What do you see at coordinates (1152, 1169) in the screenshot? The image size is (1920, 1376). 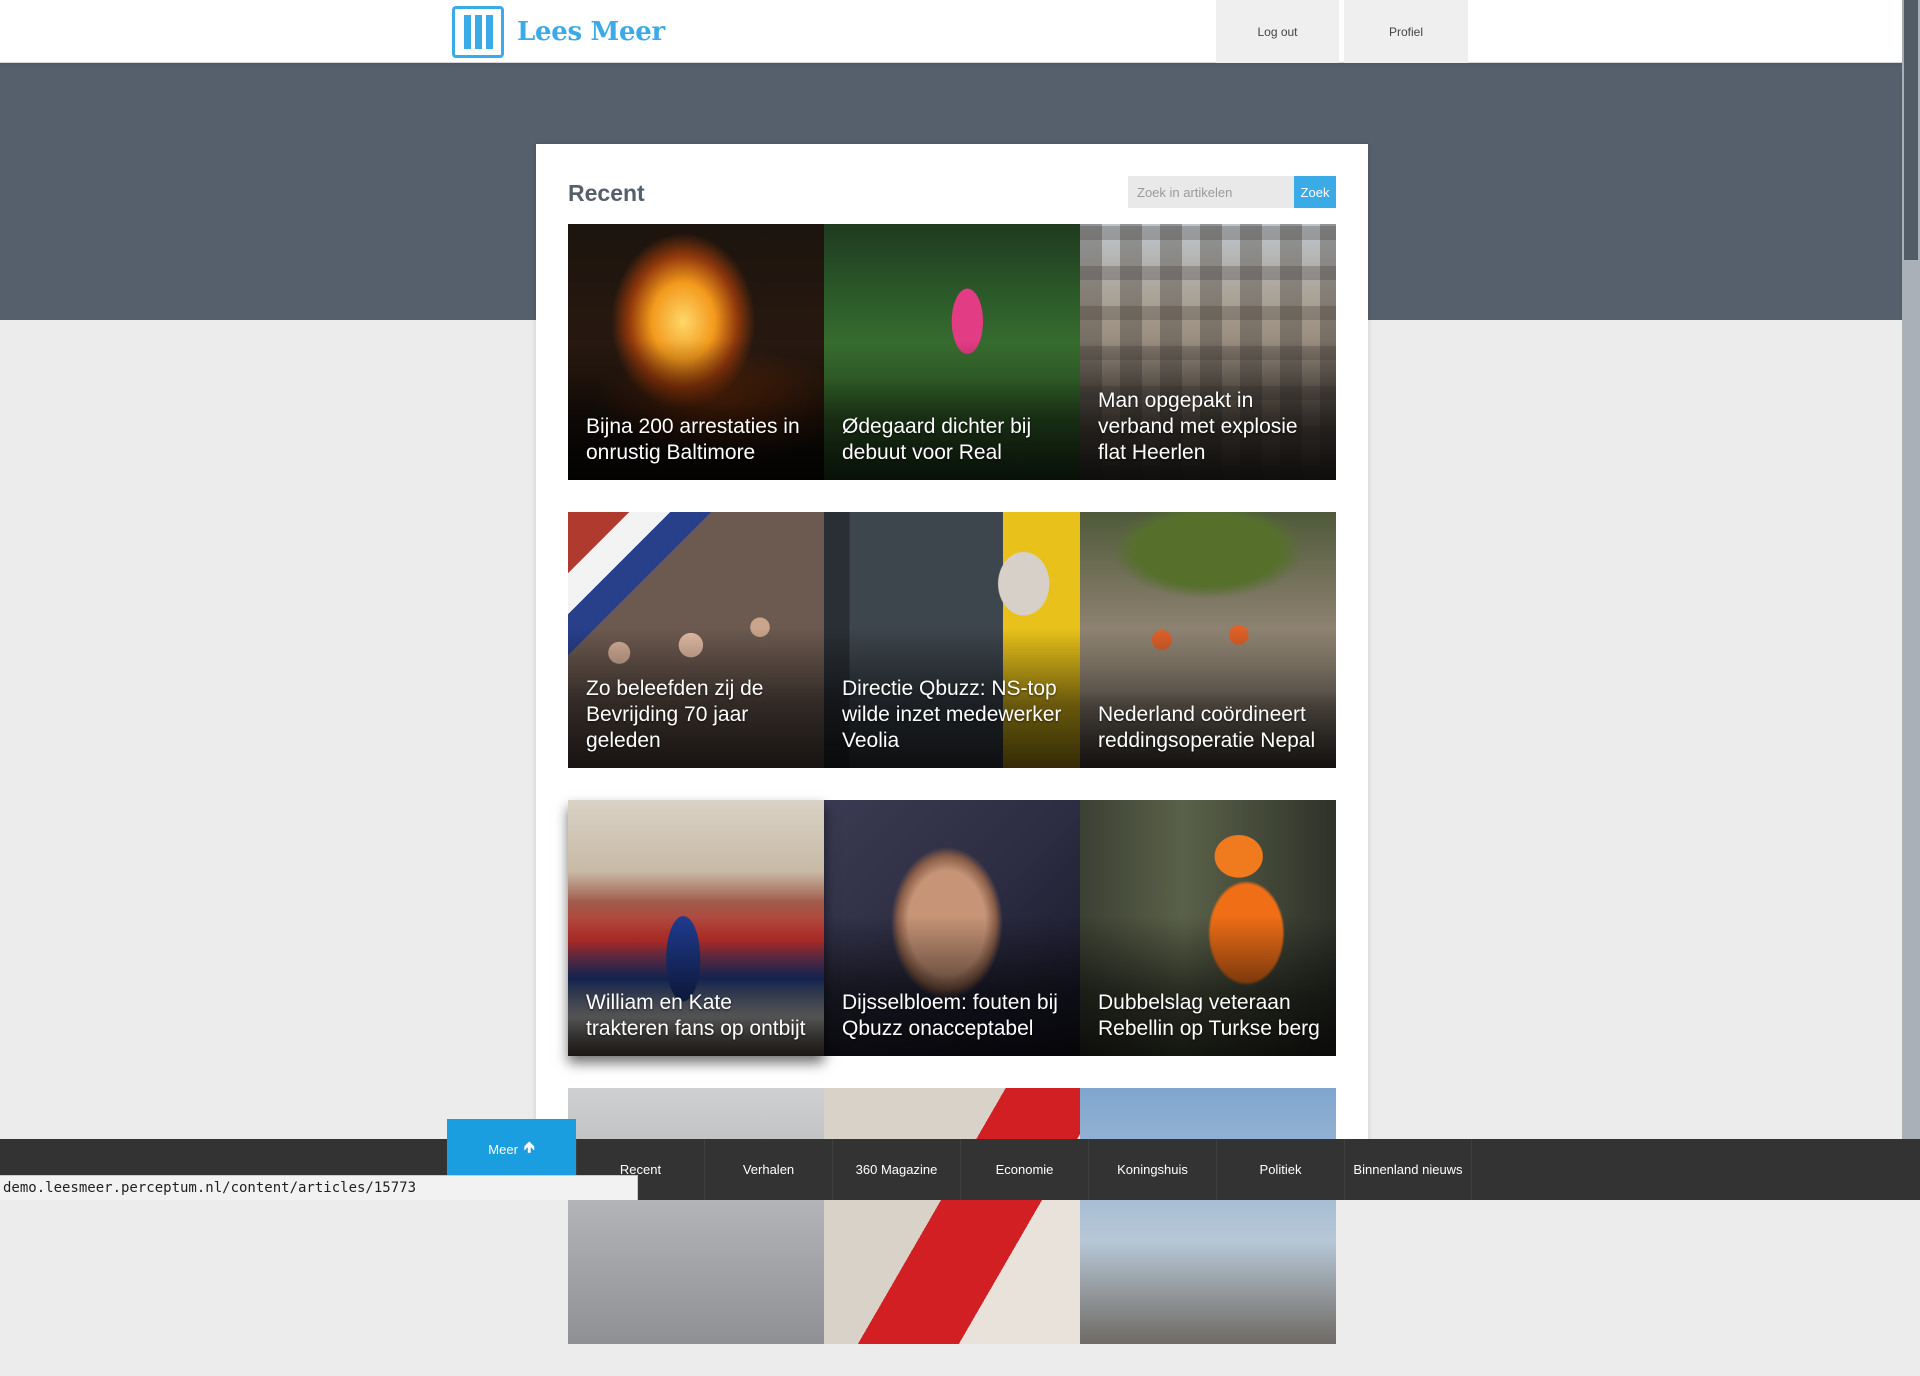 I see `nav-item-koningshuis: Koningshuis` at bounding box center [1152, 1169].